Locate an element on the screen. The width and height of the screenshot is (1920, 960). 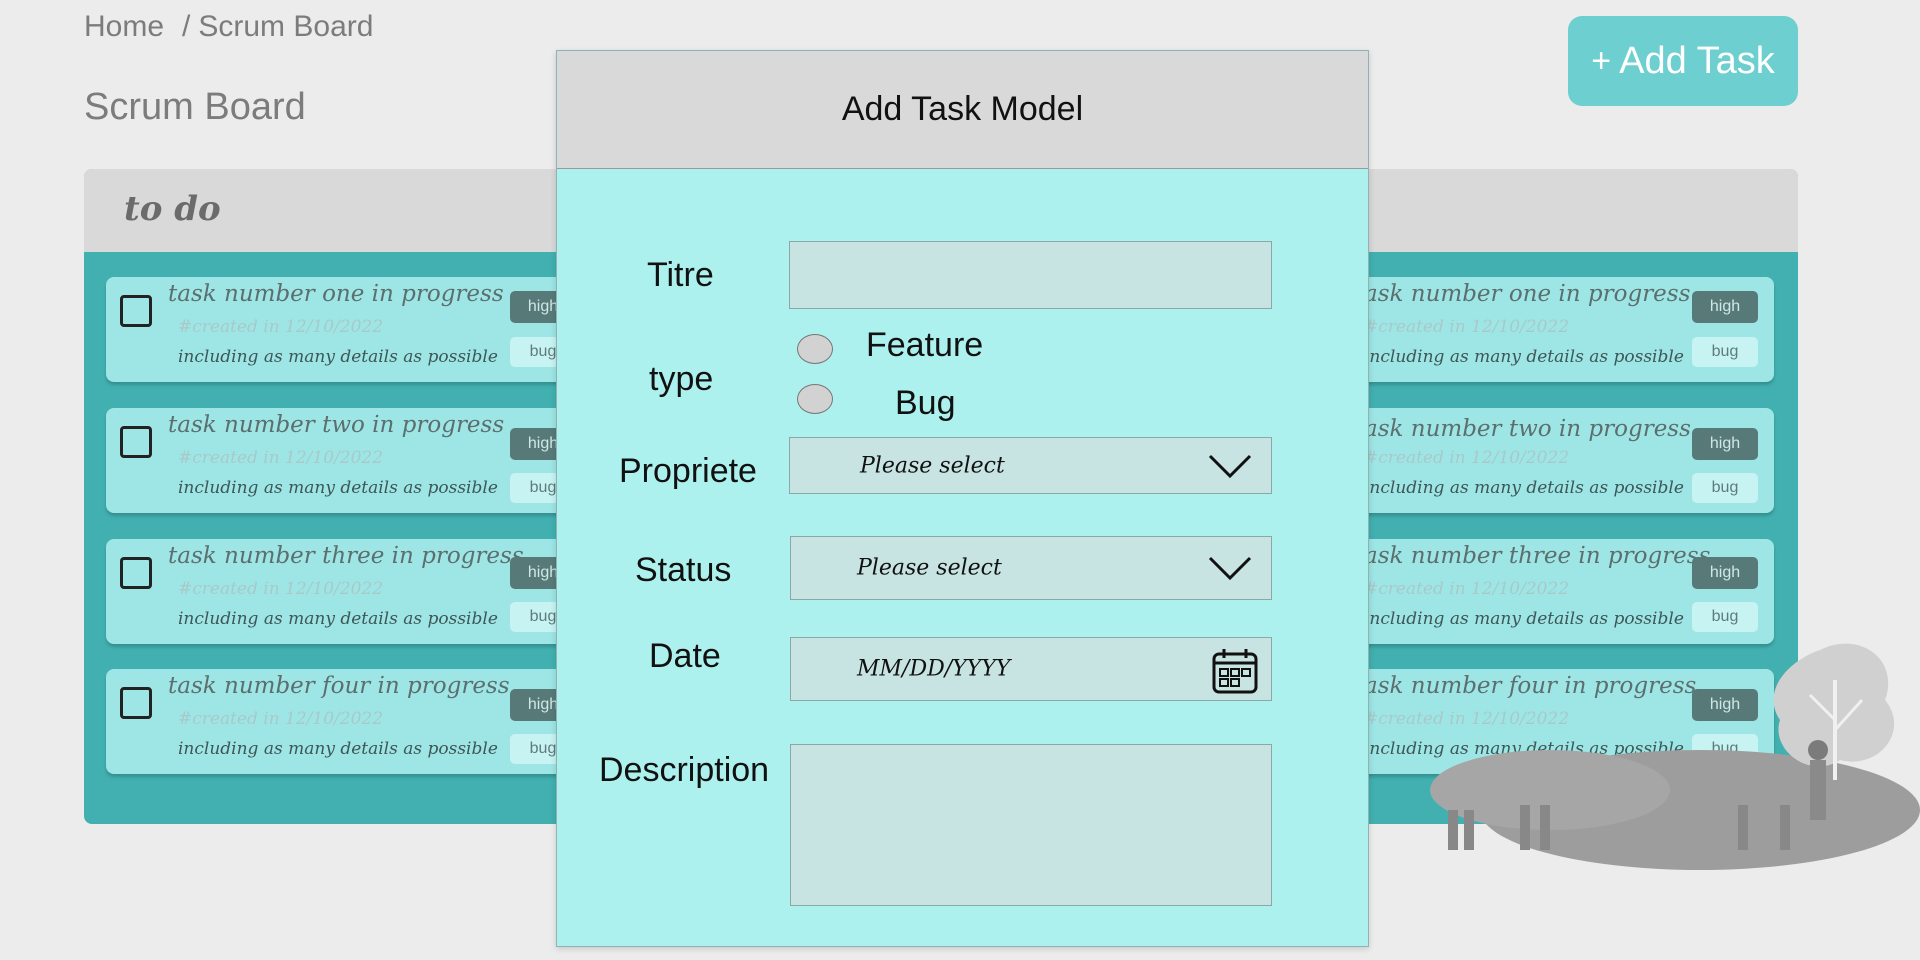
page-title: Scrum Board is located at coordinates (195, 107).